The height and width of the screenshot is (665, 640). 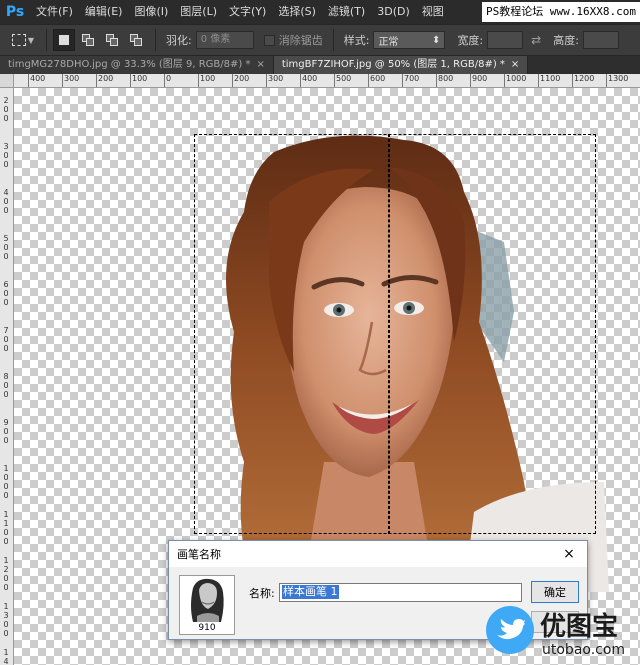 What do you see at coordinates (378, 554) in the screenshot?
I see `dialog-titlebar: 画笔名称 ×` at bounding box center [378, 554].